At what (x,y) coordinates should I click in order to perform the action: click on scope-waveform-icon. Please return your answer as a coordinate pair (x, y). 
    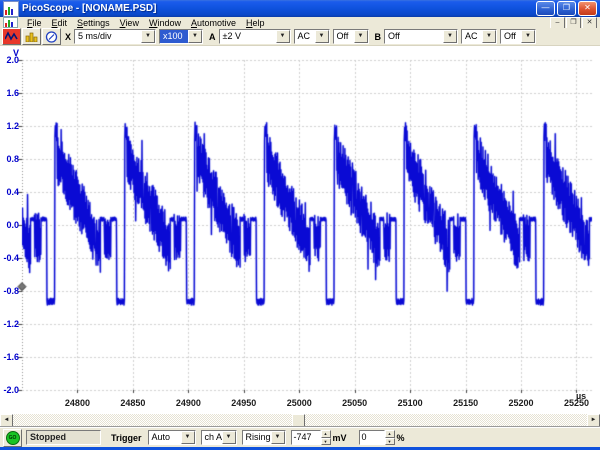
    Looking at the image, I should click on (11, 36).